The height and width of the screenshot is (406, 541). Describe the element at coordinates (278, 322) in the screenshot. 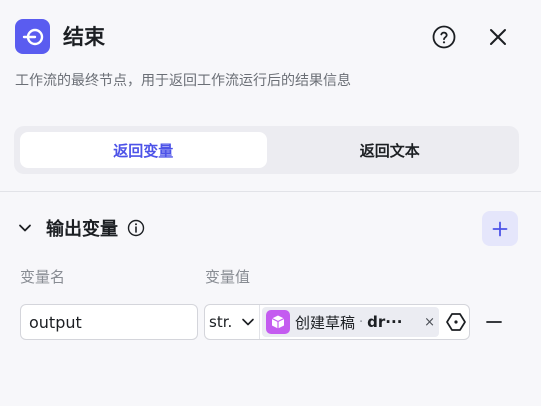

I see `cube-icon` at that location.